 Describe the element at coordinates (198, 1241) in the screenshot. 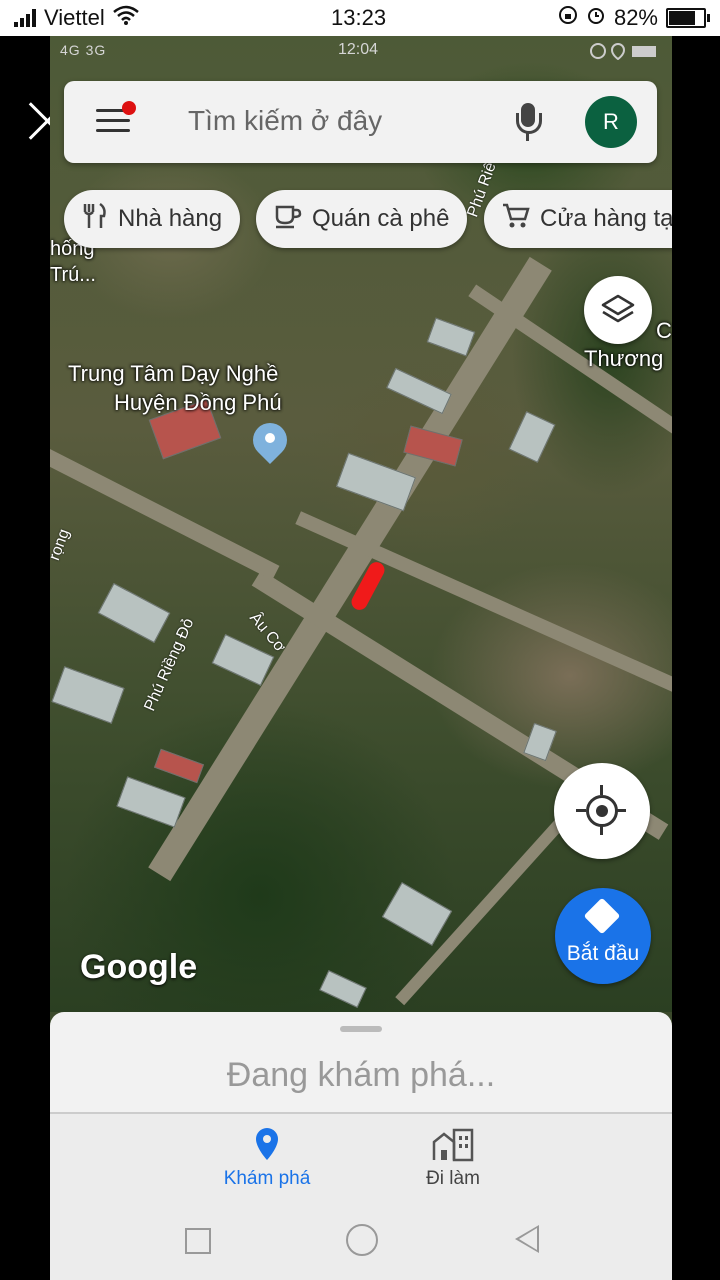

I see `recent-apps-icon` at that location.